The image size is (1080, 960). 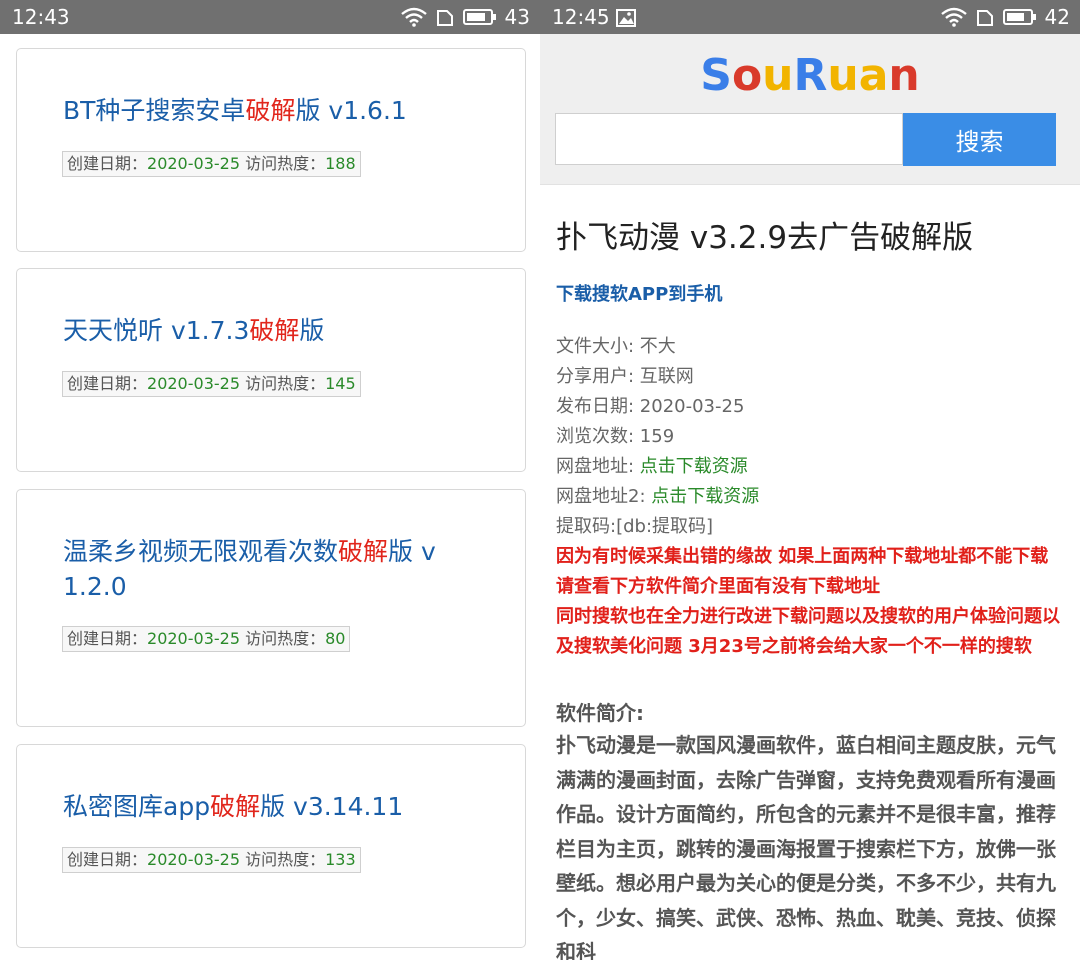 What do you see at coordinates (598, 406) in the screenshot?
I see `publish-date-label: 发布日期:` at bounding box center [598, 406].